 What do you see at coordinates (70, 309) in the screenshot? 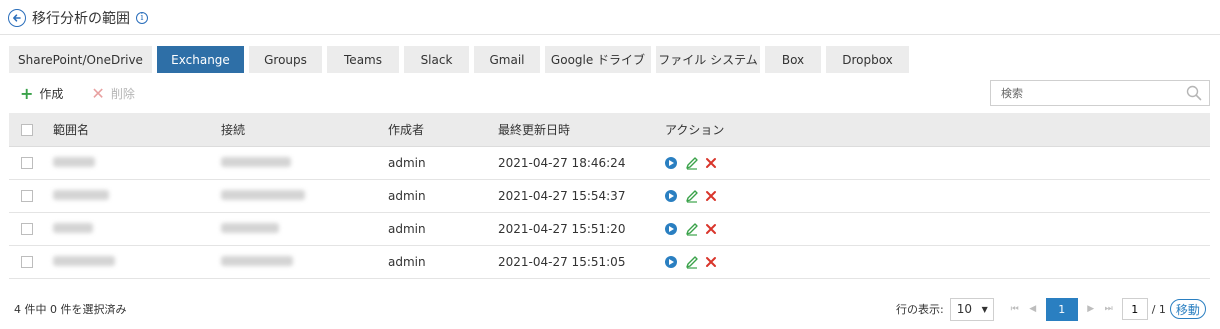
I see `selection-count: 4 件中 0 件を選択済み` at bounding box center [70, 309].